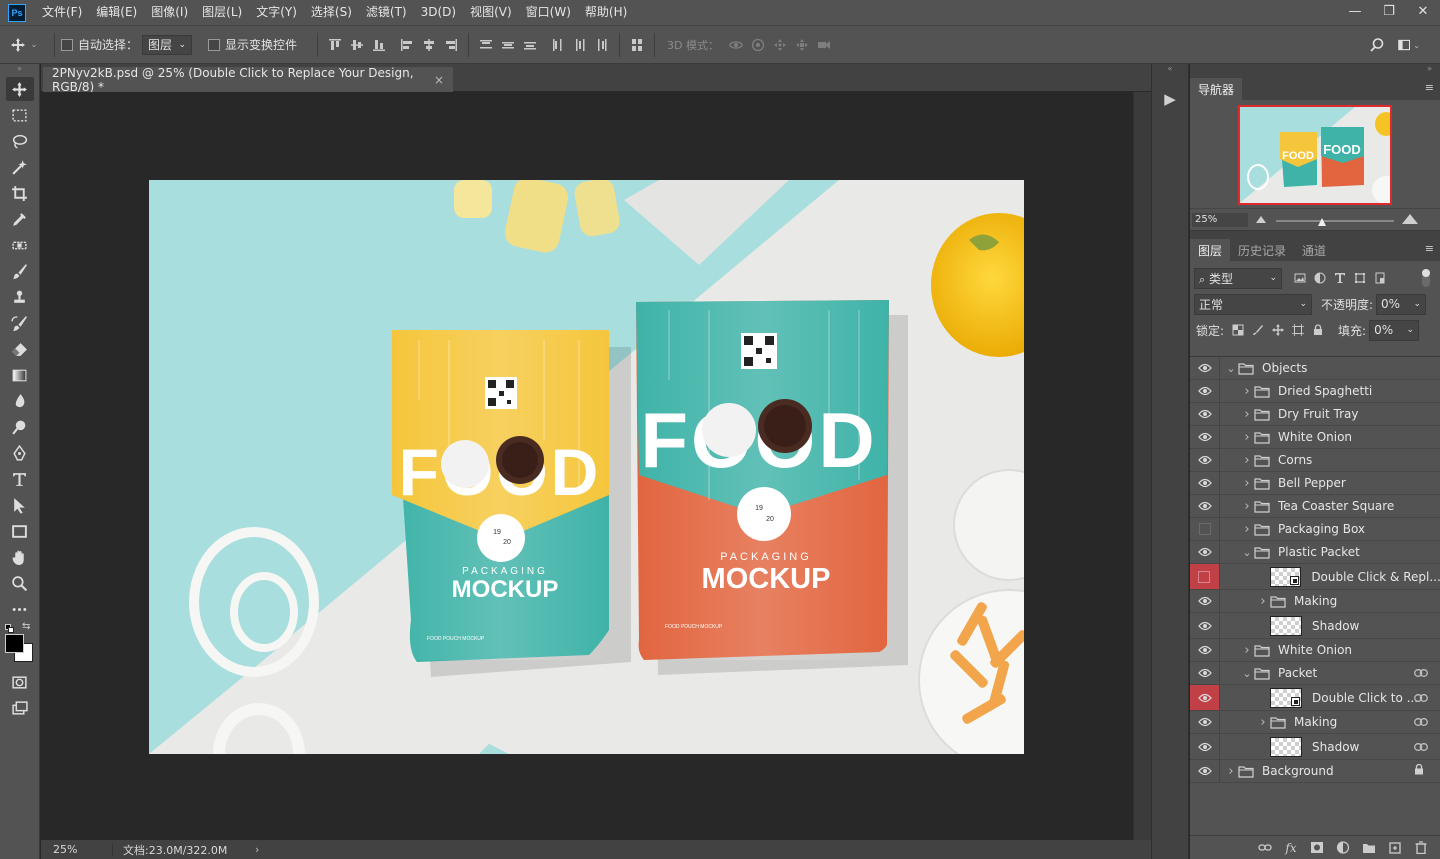 This screenshot has width=1440, height=859. What do you see at coordinates (486, 45) in the screenshot?
I see `distribute-top-icon` at bounding box center [486, 45].